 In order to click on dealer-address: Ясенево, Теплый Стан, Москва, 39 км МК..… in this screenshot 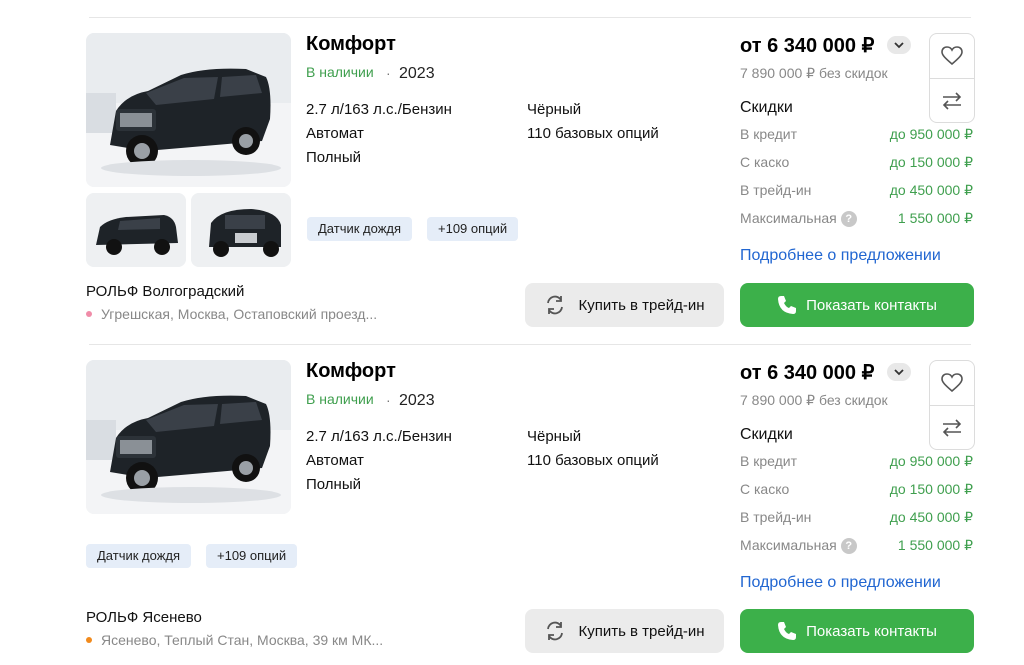, I will do `click(234, 640)`.